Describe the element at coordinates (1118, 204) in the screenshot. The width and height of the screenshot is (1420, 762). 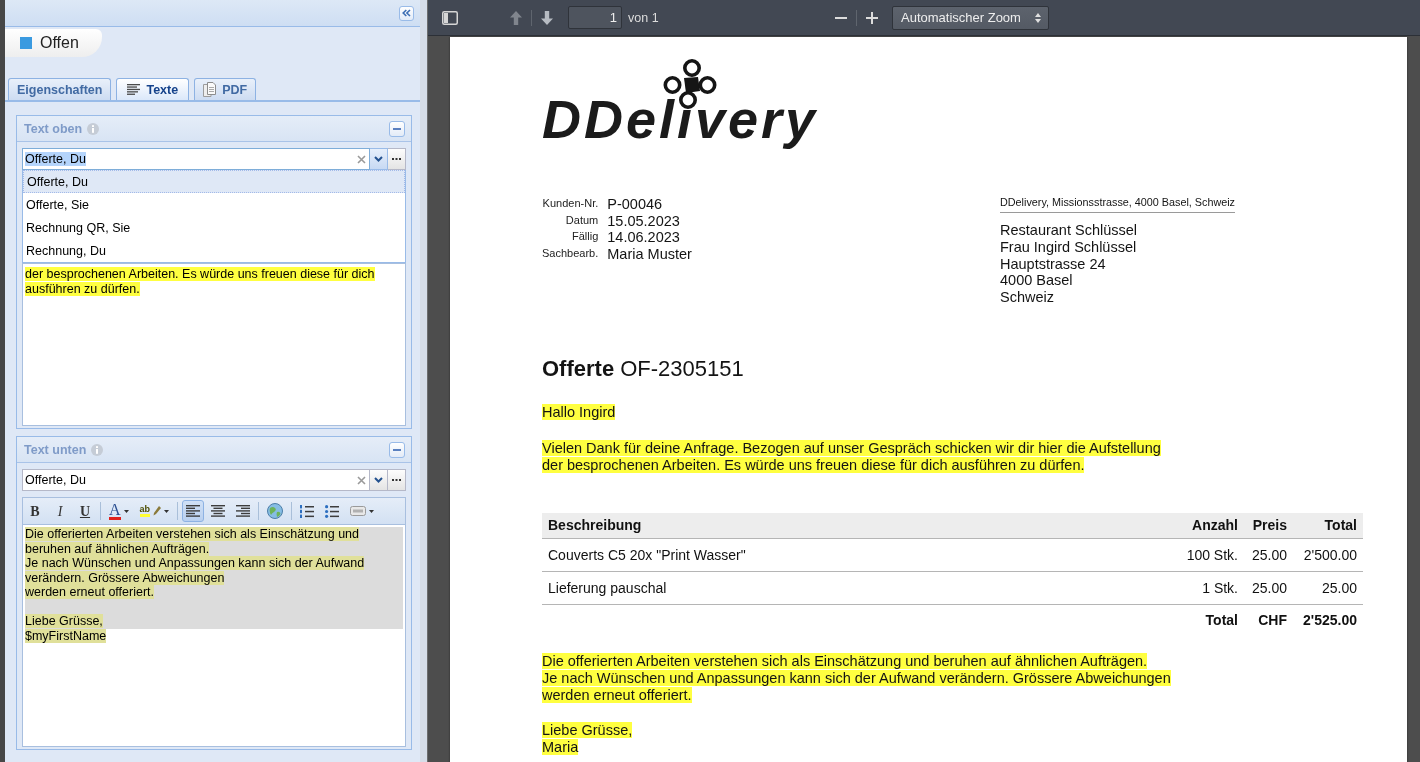
I see `sender-address-line: DDelivery, Missionsstrasse, 4000 Basel, Schweiz` at that location.